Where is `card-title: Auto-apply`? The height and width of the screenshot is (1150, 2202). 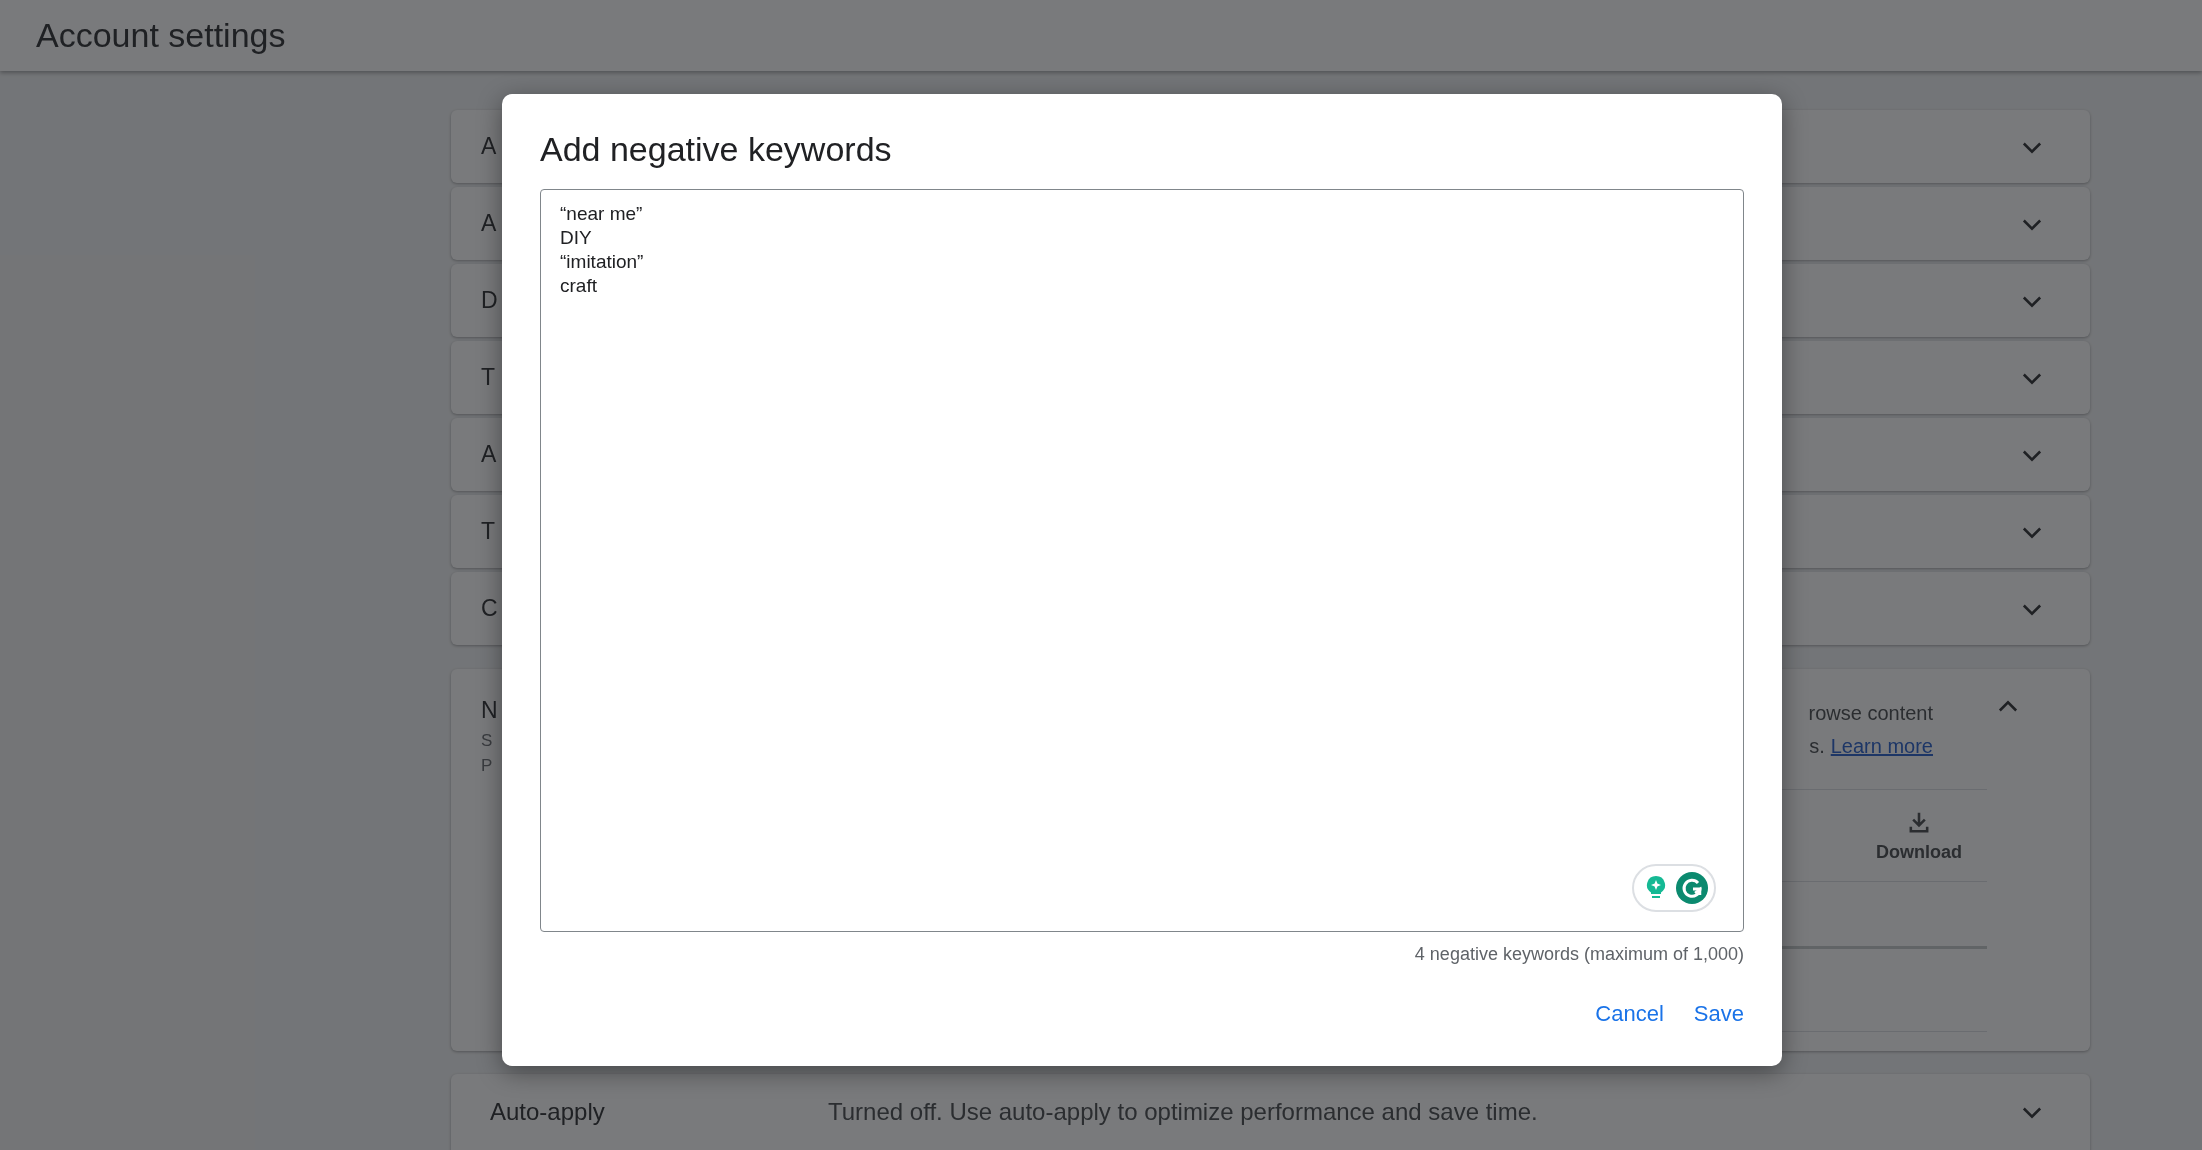 card-title: Auto-apply is located at coordinates (547, 1112).